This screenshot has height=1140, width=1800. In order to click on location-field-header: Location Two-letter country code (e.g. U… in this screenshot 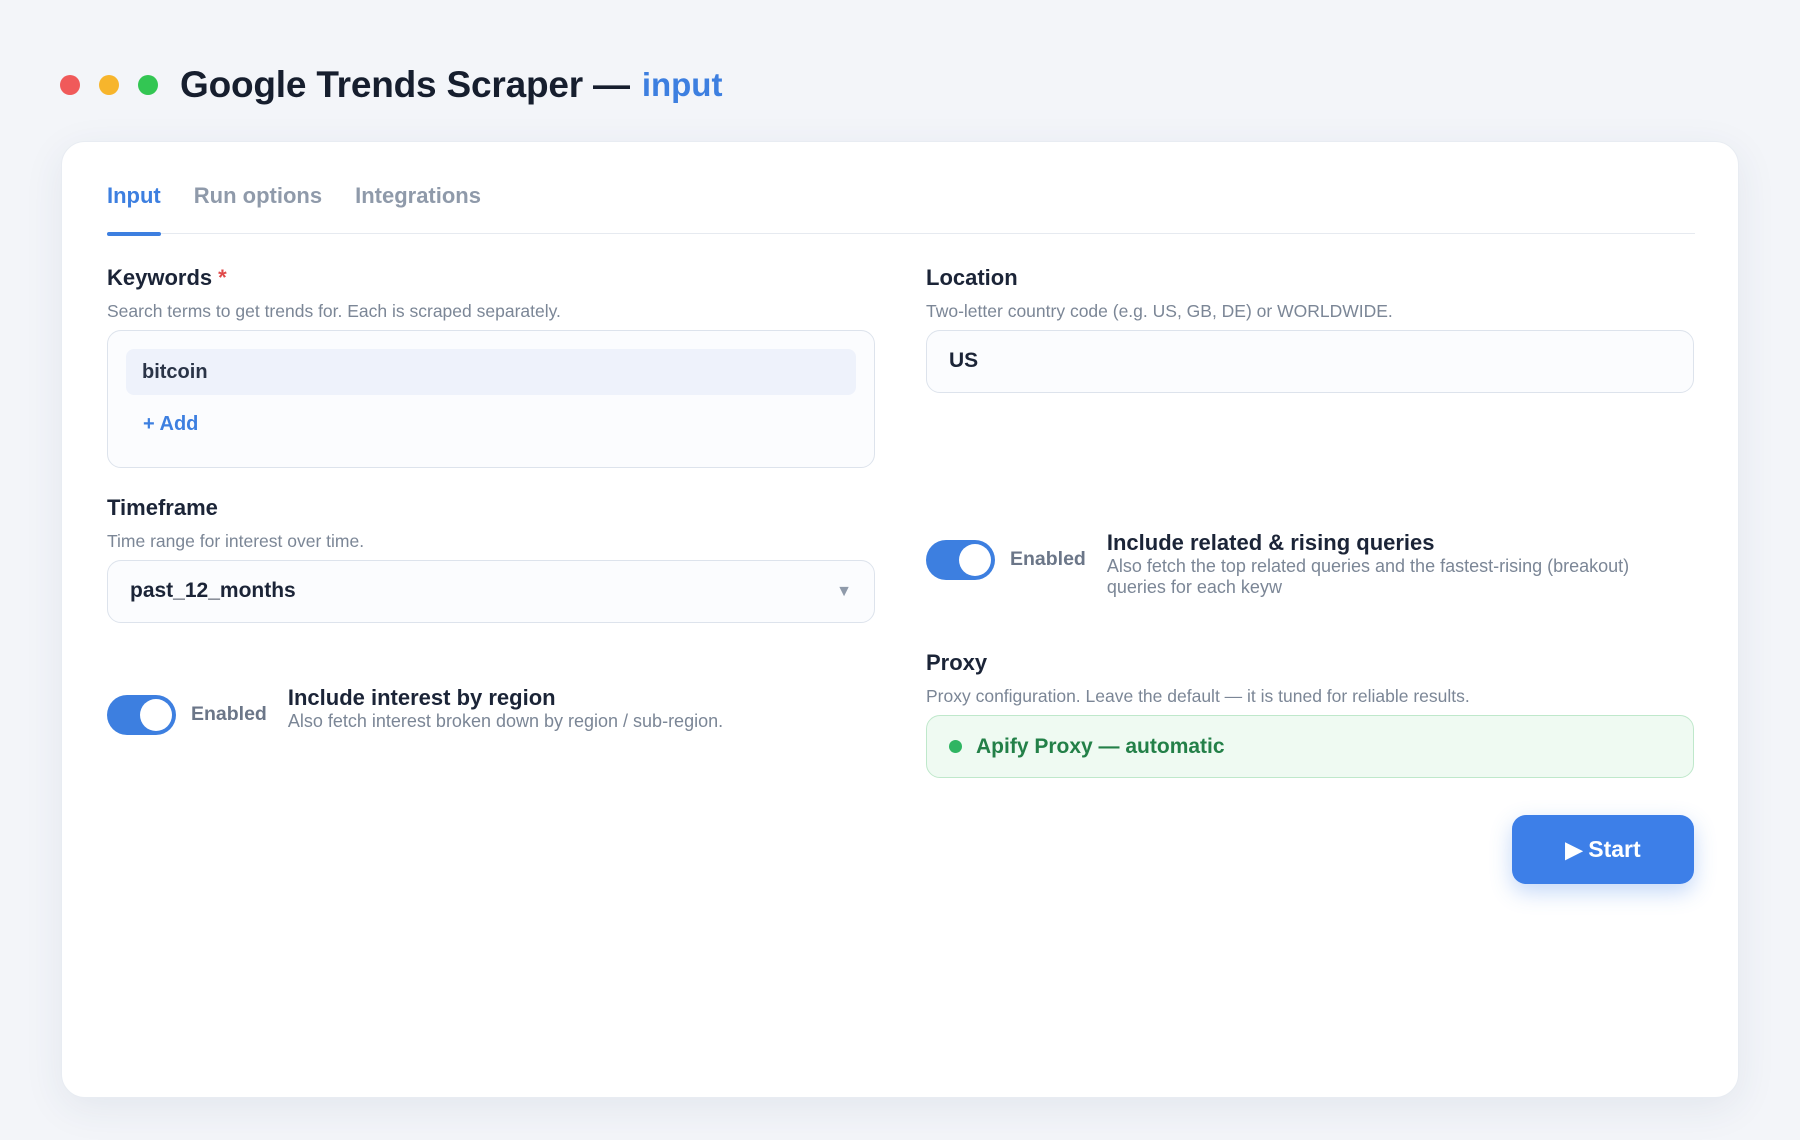, I will do `click(1159, 293)`.